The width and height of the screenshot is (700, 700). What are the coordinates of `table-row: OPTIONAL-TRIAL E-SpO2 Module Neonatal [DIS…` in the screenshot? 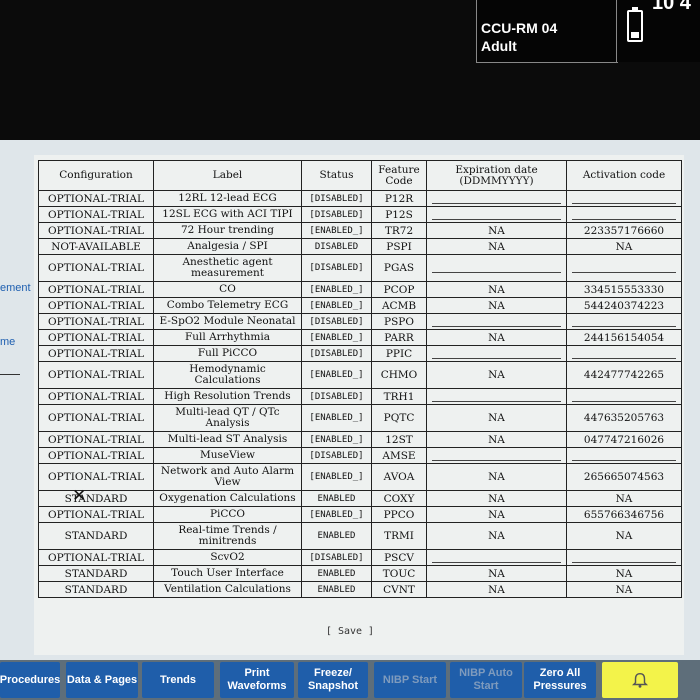 It's located at (360, 321).